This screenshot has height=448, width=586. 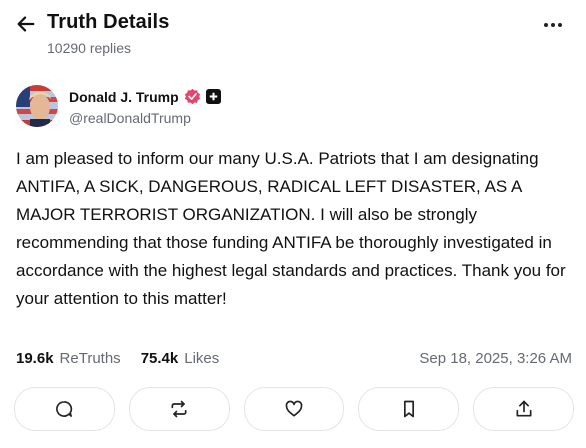 I want to click on avatar, so click(x=37, y=106).